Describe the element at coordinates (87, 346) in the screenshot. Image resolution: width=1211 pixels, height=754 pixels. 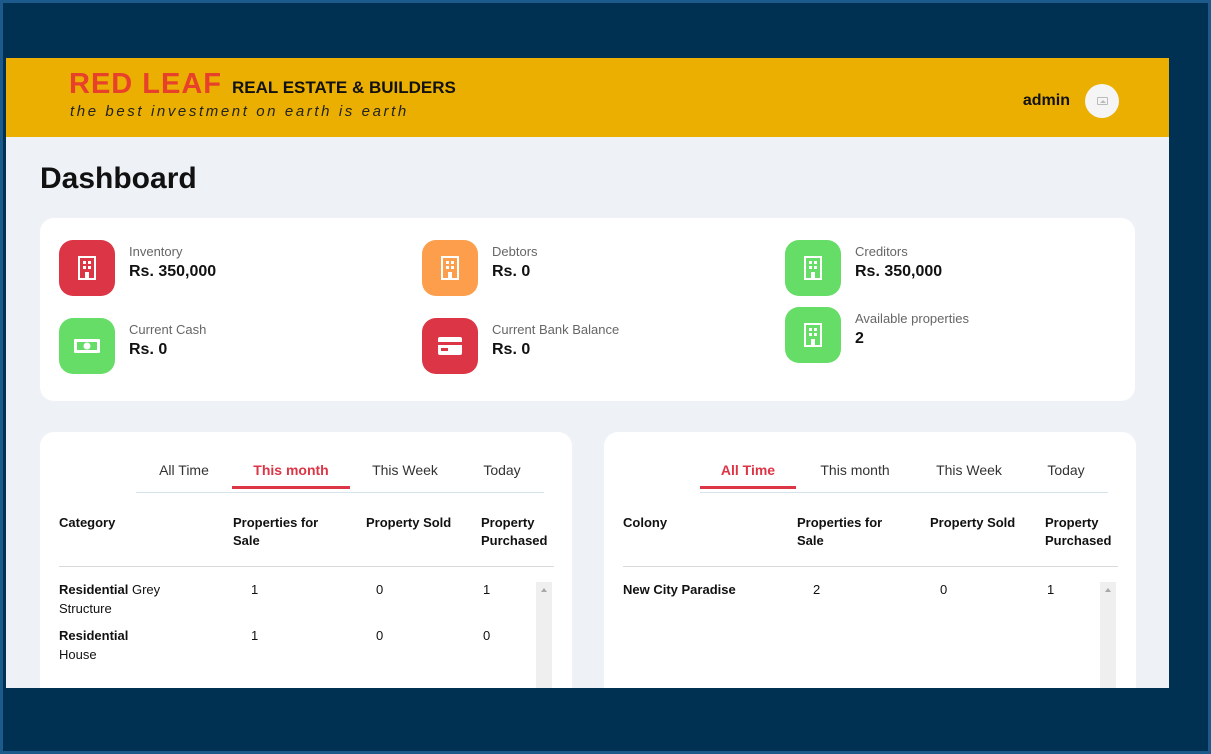
I see `cash-icon` at that location.